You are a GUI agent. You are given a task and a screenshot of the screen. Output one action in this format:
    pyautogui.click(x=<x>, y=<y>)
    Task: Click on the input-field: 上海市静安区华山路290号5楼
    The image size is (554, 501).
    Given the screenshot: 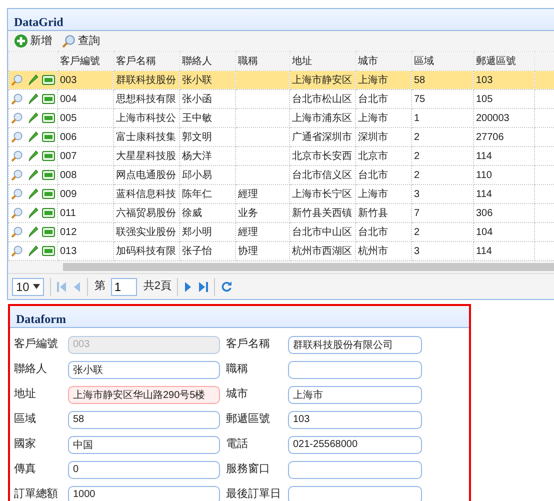 What is the action you would take?
    pyautogui.click(x=144, y=395)
    